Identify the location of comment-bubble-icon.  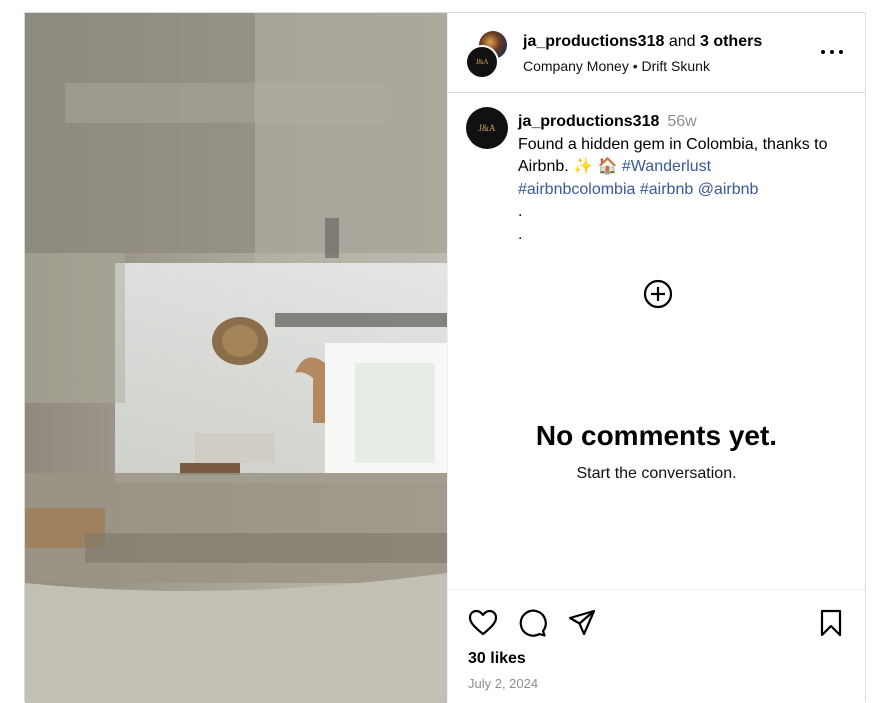
(532, 623).